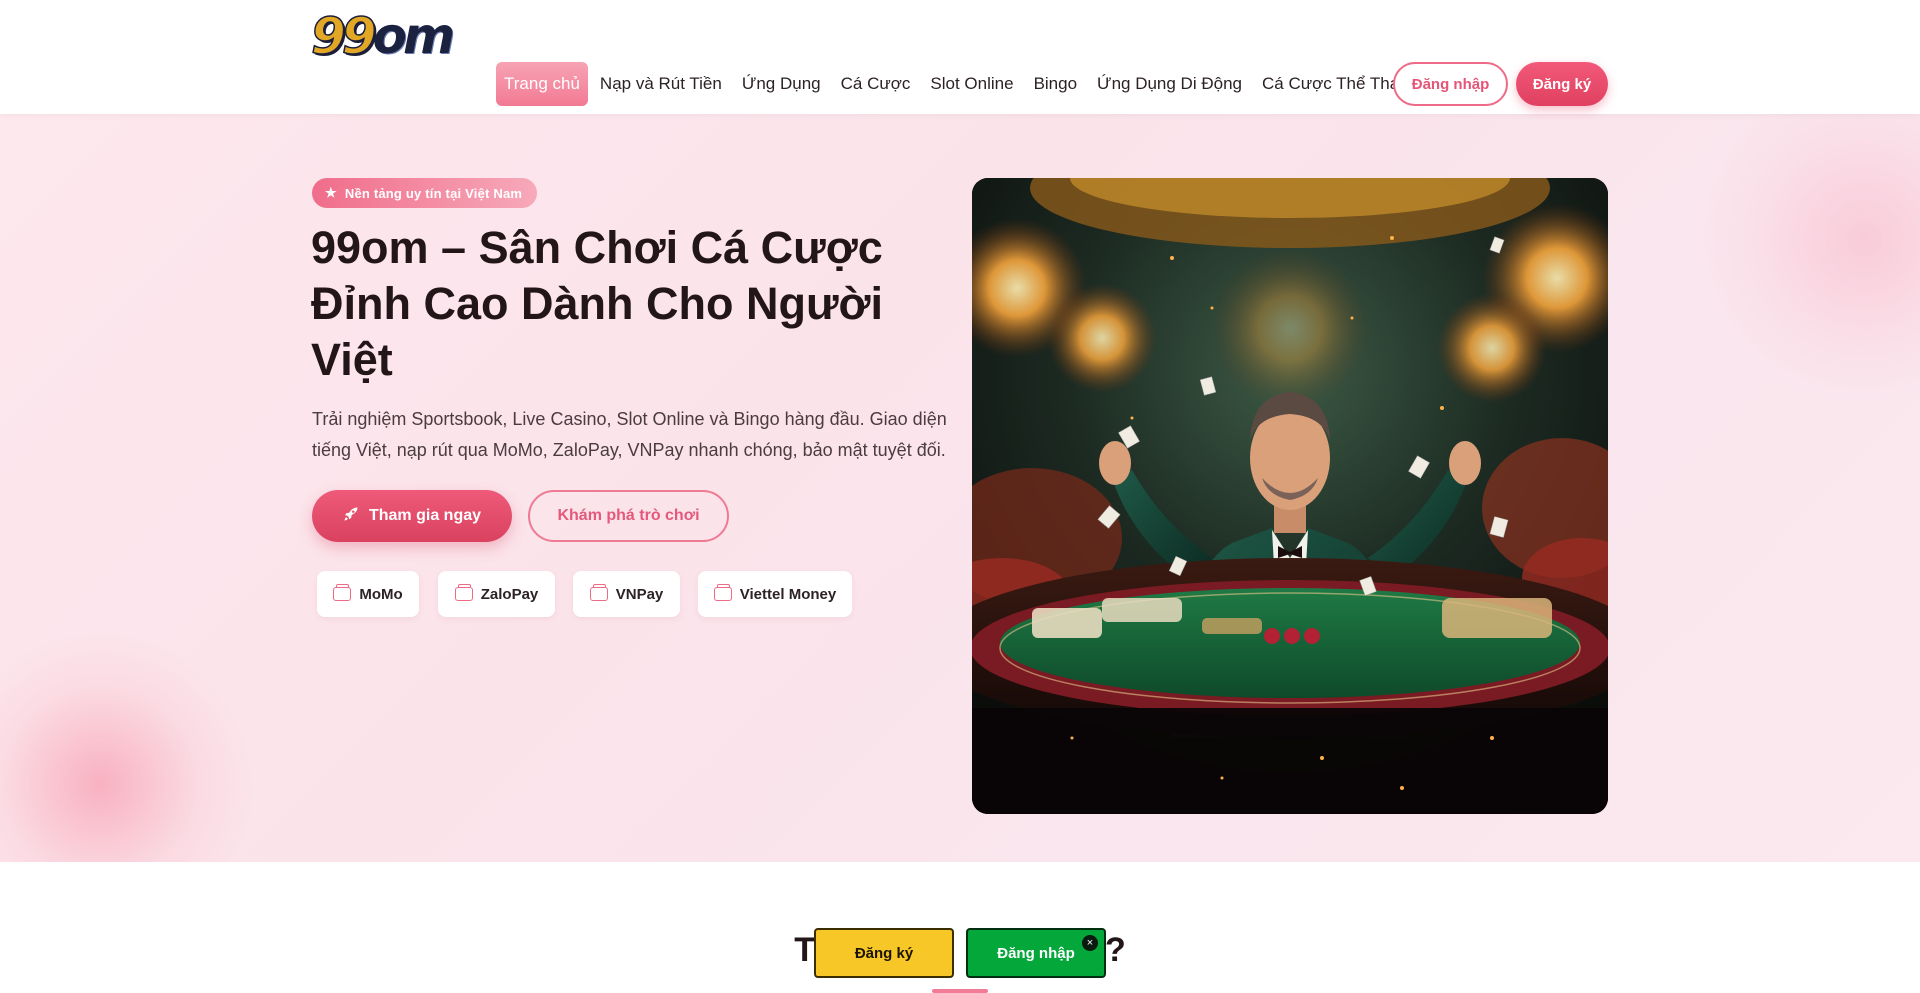 The height and width of the screenshot is (993, 1920). Describe the element at coordinates (343, 36) in the screenshot. I see `logo-part-99: 99` at that location.